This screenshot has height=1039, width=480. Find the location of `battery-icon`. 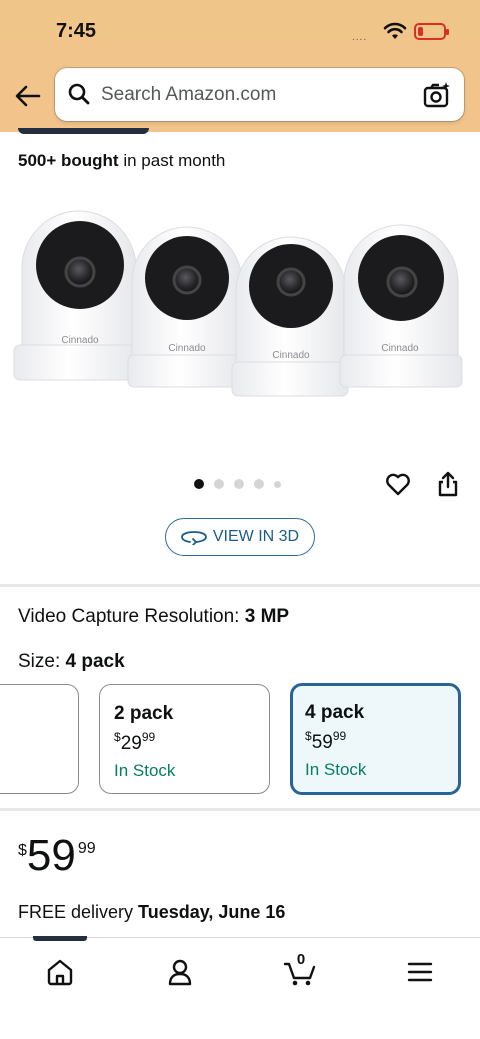

battery-icon is located at coordinates (431, 31).